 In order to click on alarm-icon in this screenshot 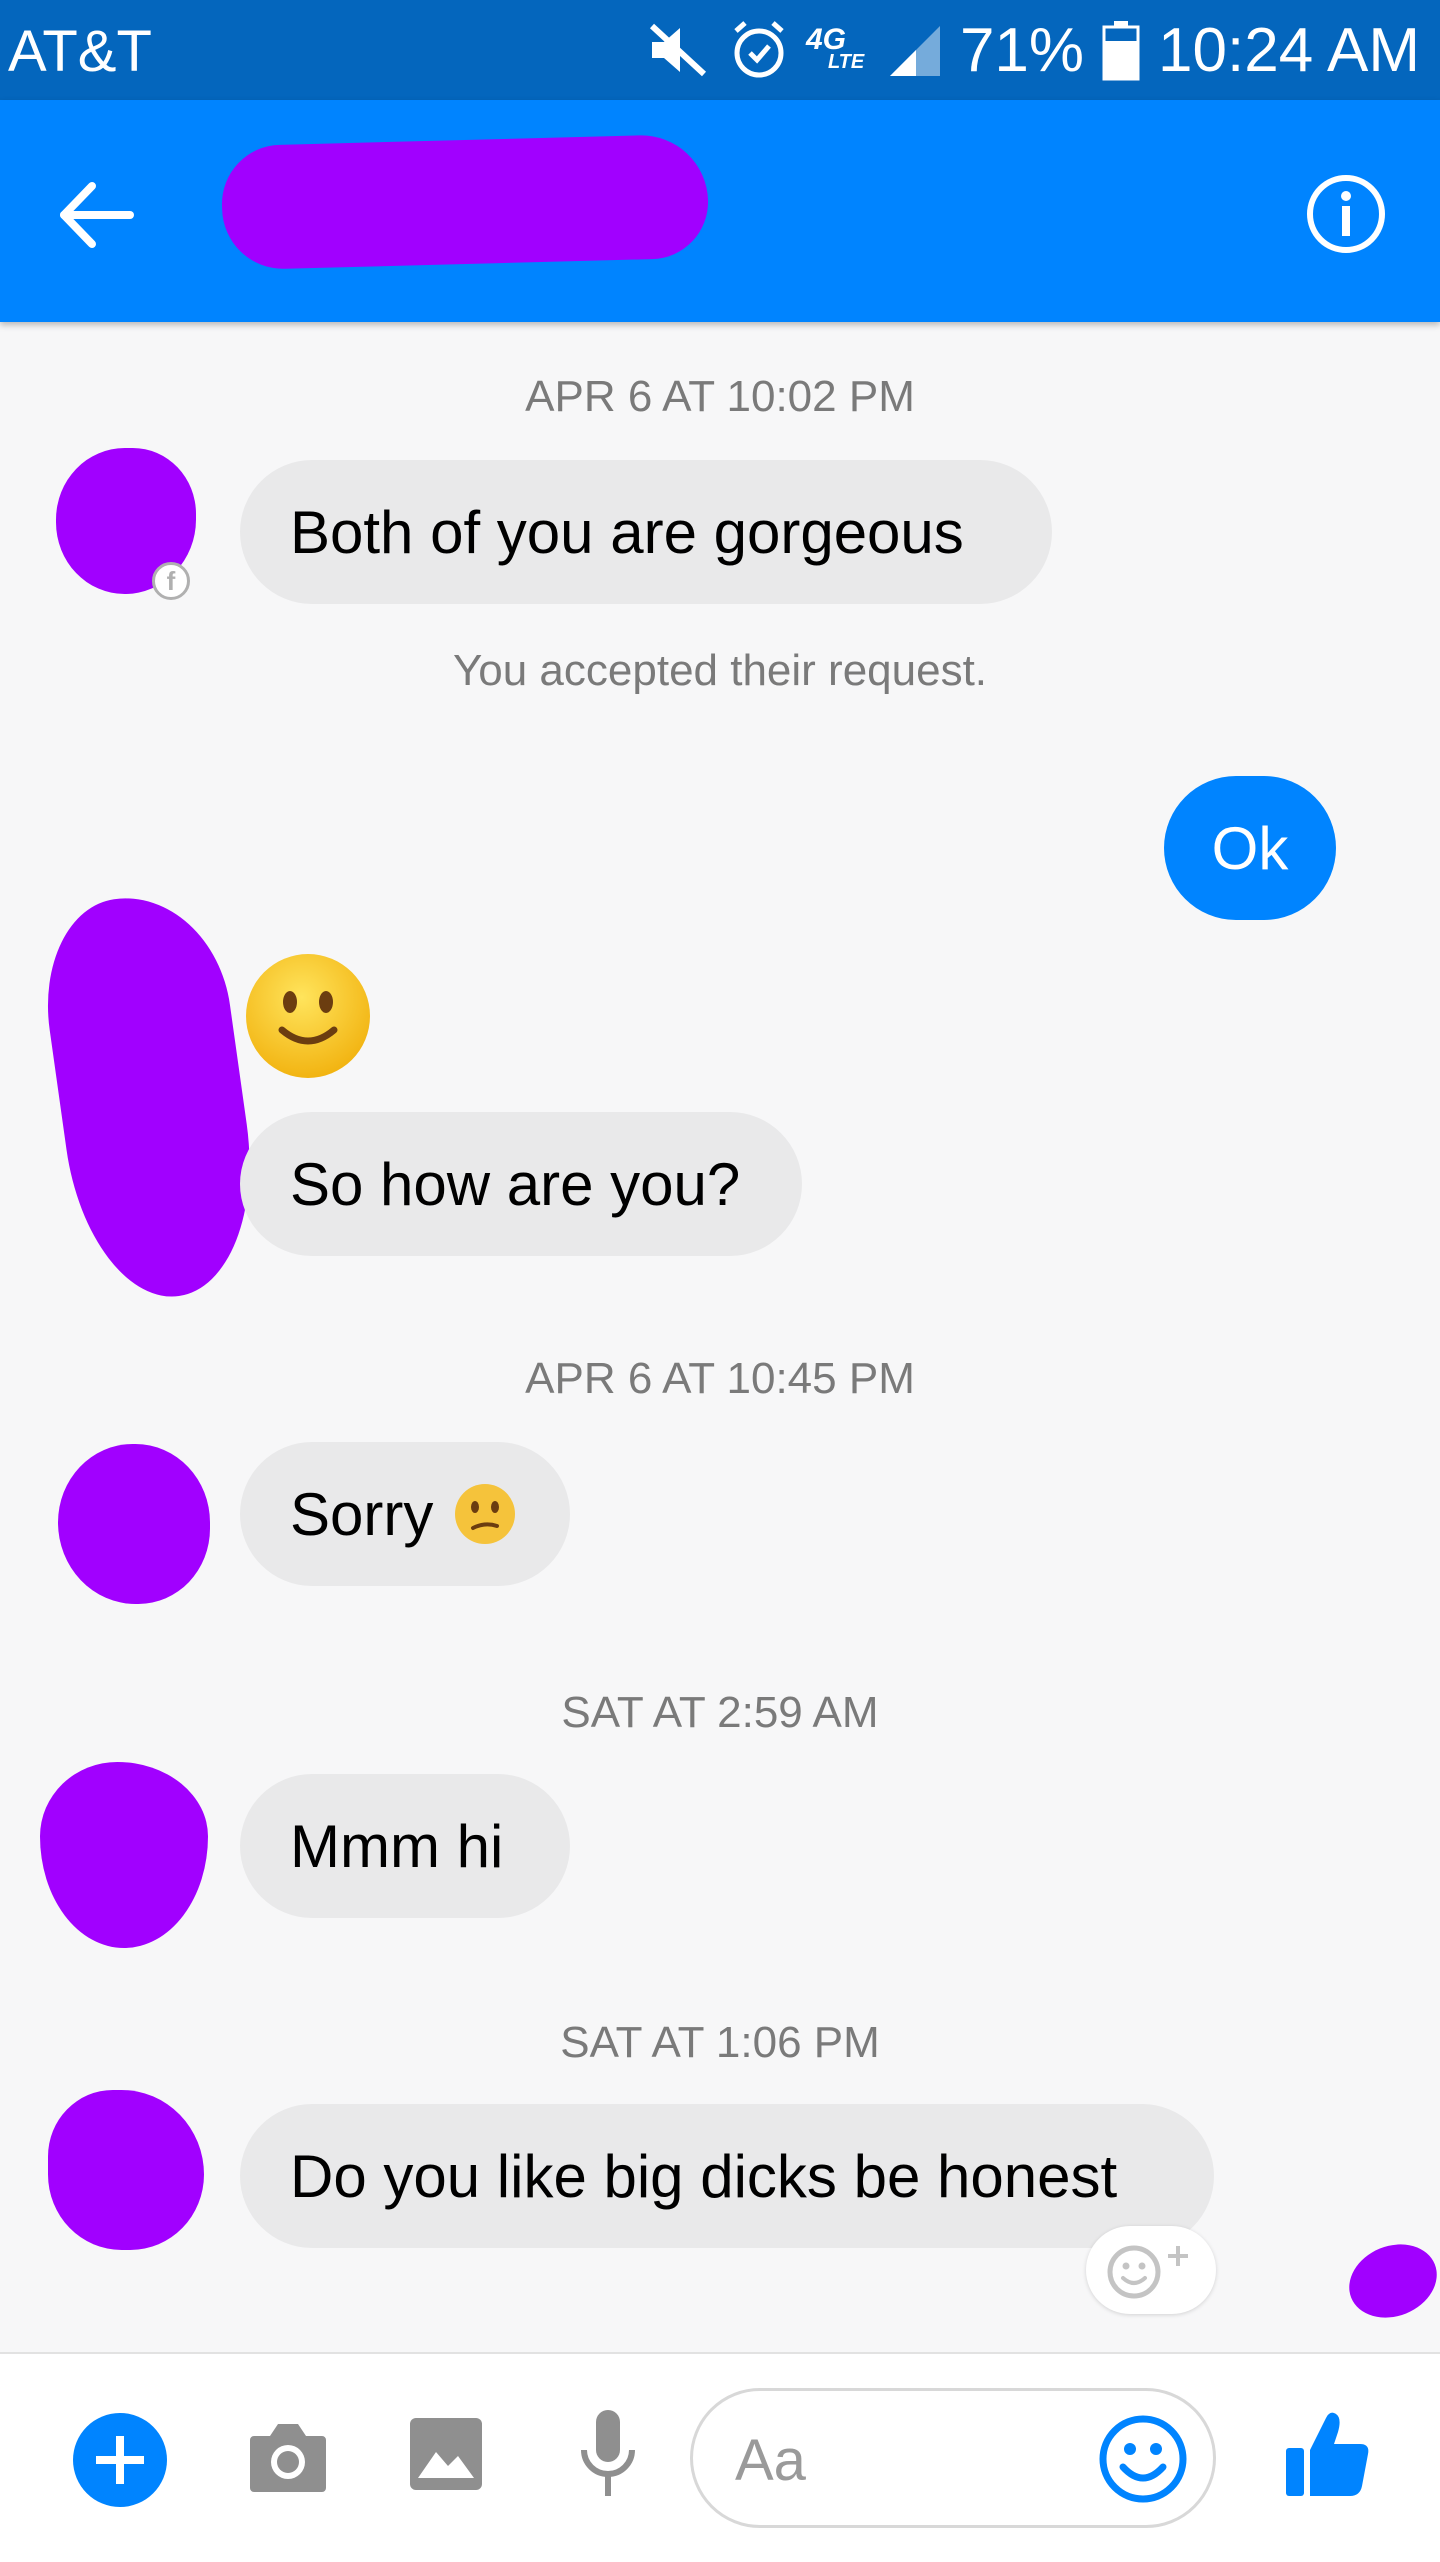, I will do `click(759, 50)`.